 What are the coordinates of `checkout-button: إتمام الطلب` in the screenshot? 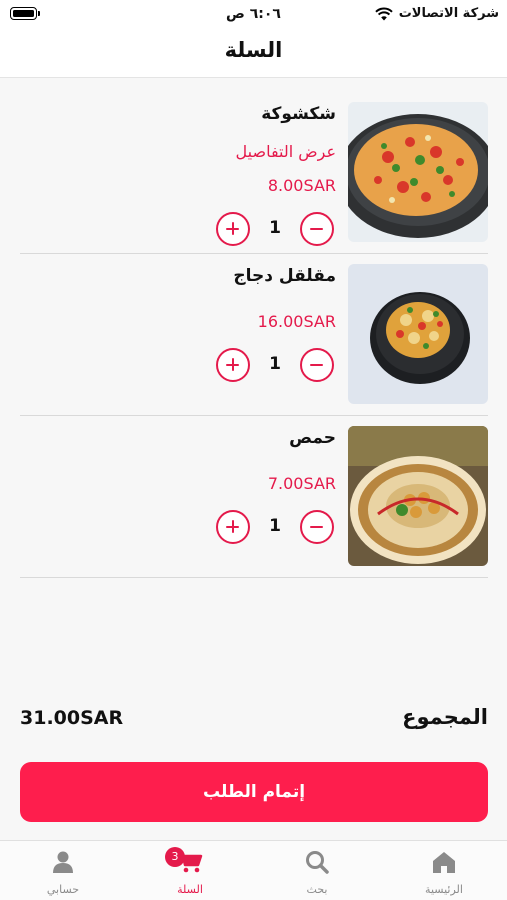 It's located at (254, 792).